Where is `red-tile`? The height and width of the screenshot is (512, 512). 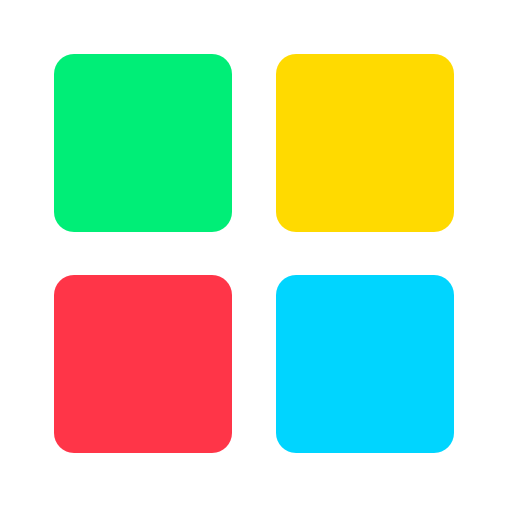 red-tile is located at coordinates (143, 364).